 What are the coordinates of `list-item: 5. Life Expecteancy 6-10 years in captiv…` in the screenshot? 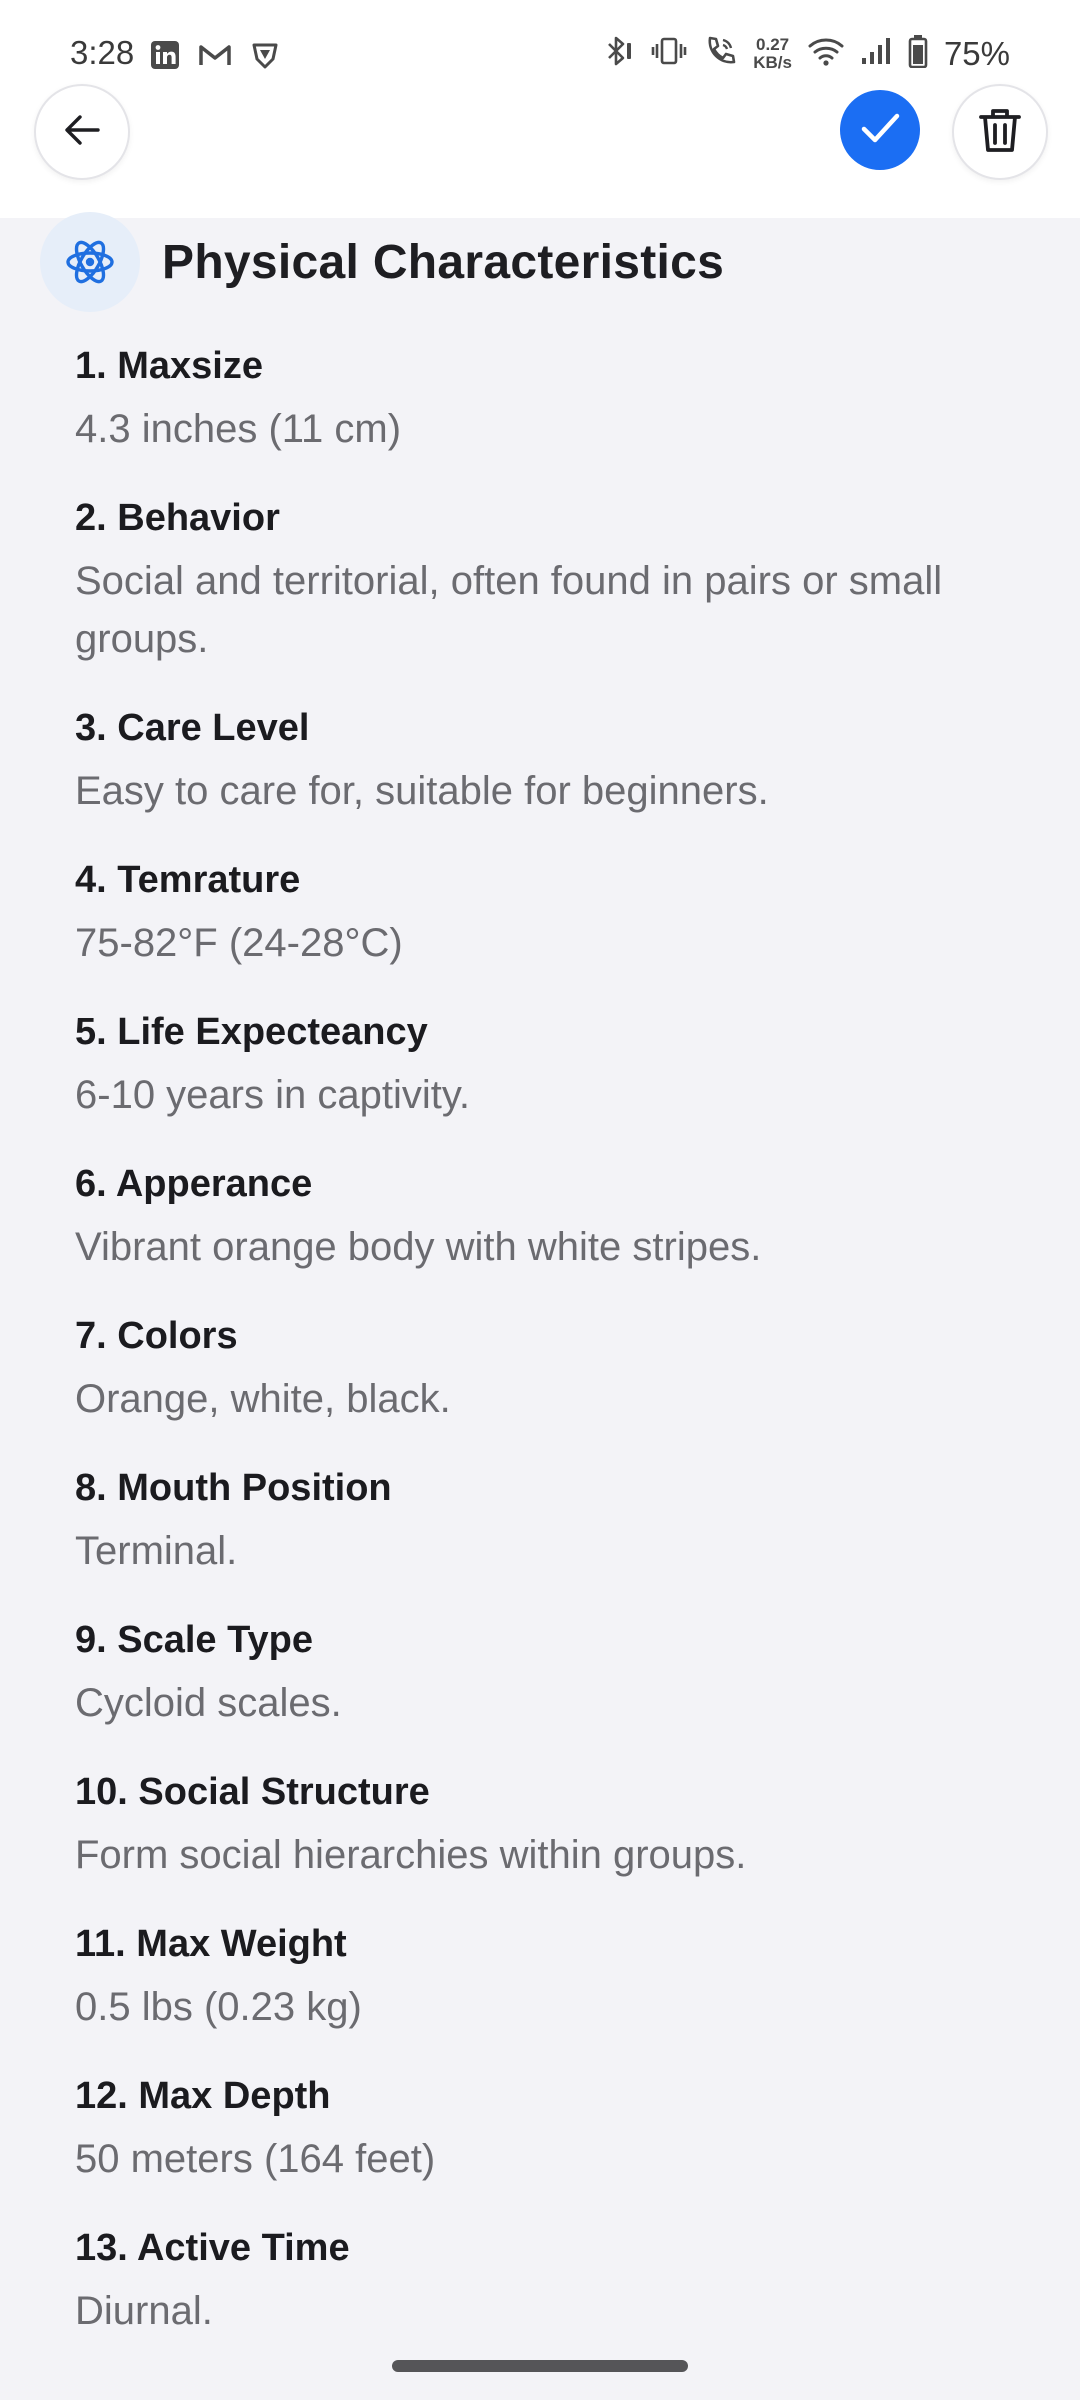 It's located at (545, 1080).